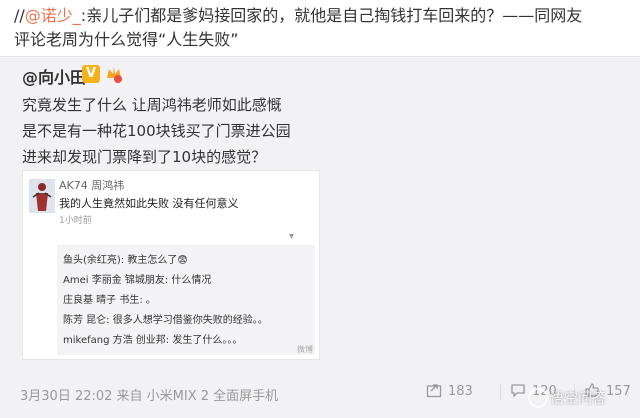 This screenshot has width=640, height=418. What do you see at coordinates (578, 399) in the screenshot?
I see `corner-watermark-text: 悟空问答` at bounding box center [578, 399].